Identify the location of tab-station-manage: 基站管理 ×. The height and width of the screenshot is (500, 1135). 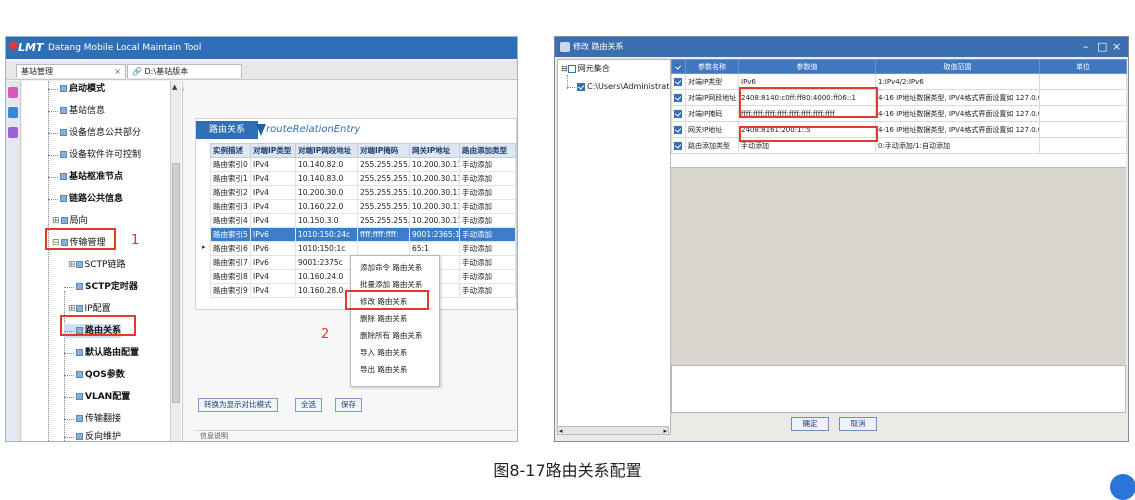
(71, 71).